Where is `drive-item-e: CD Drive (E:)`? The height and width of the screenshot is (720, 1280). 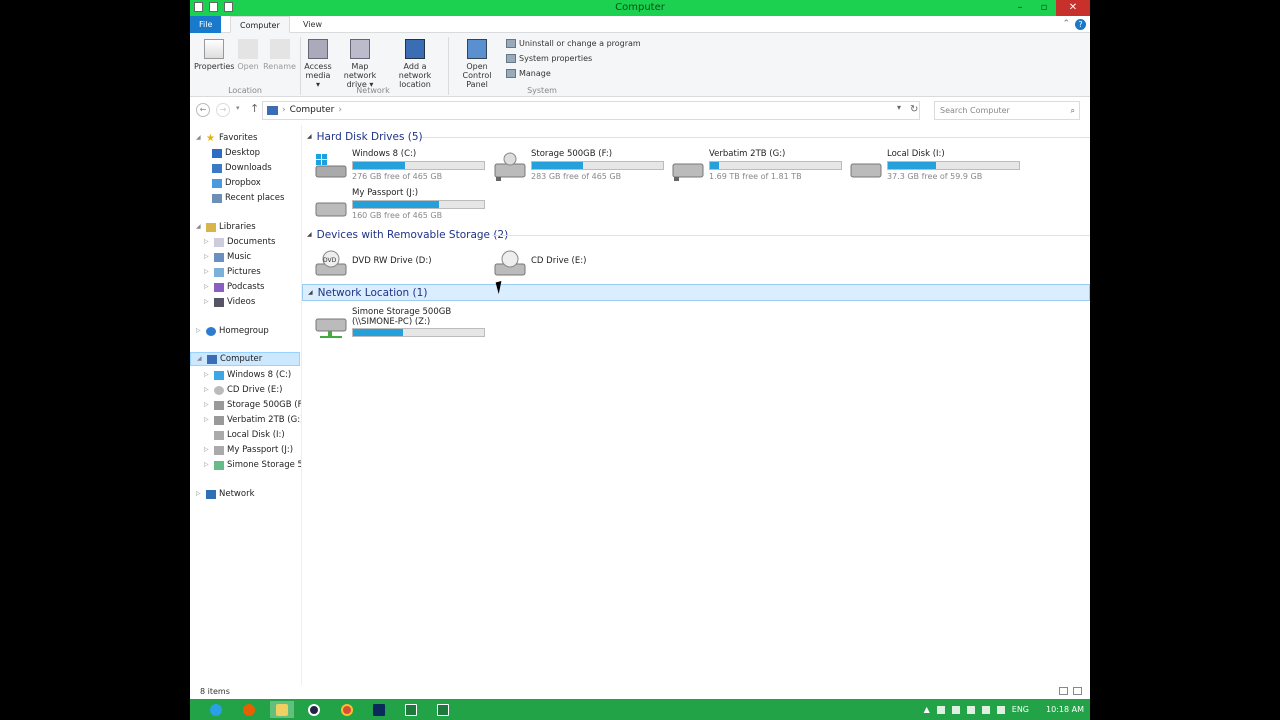 drive-item-e: CD Drive (E:) is located at coordinates (580, 265).